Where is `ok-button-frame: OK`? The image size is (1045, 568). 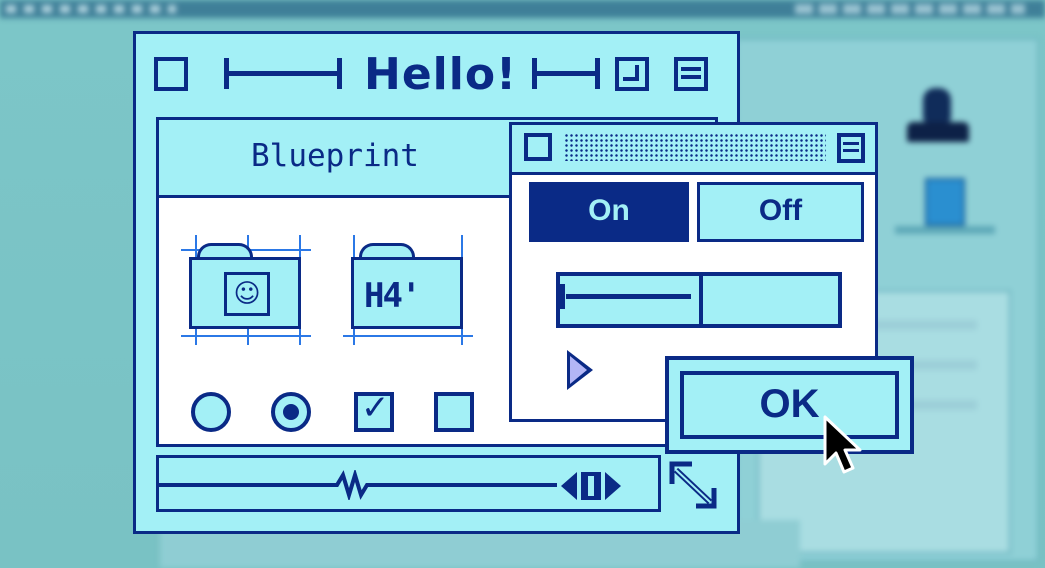 ok-button-frame: OK is located at coordinates (789, 405).